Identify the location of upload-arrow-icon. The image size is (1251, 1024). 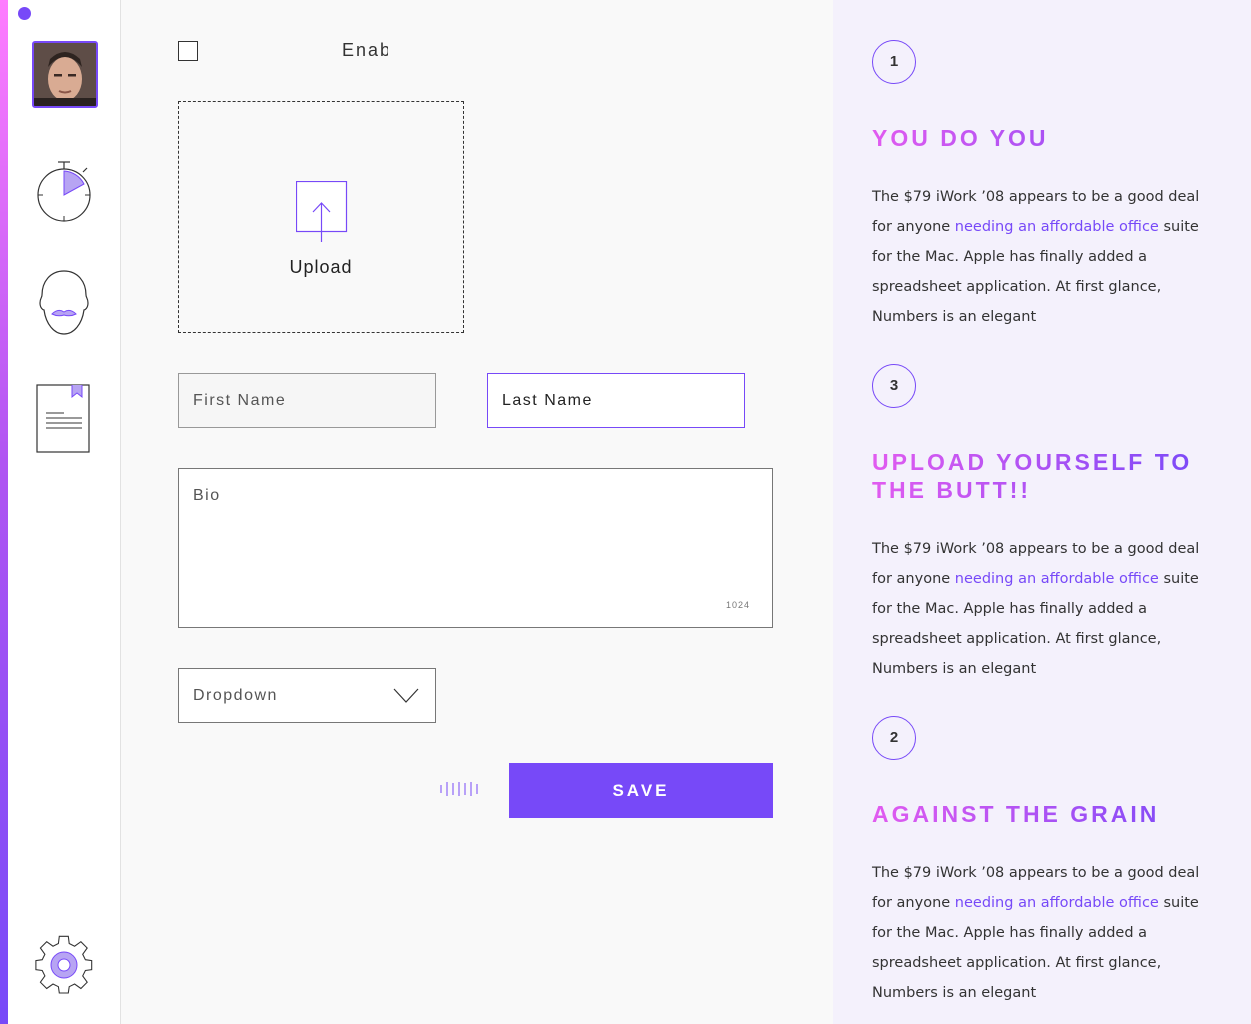
(322, 211).